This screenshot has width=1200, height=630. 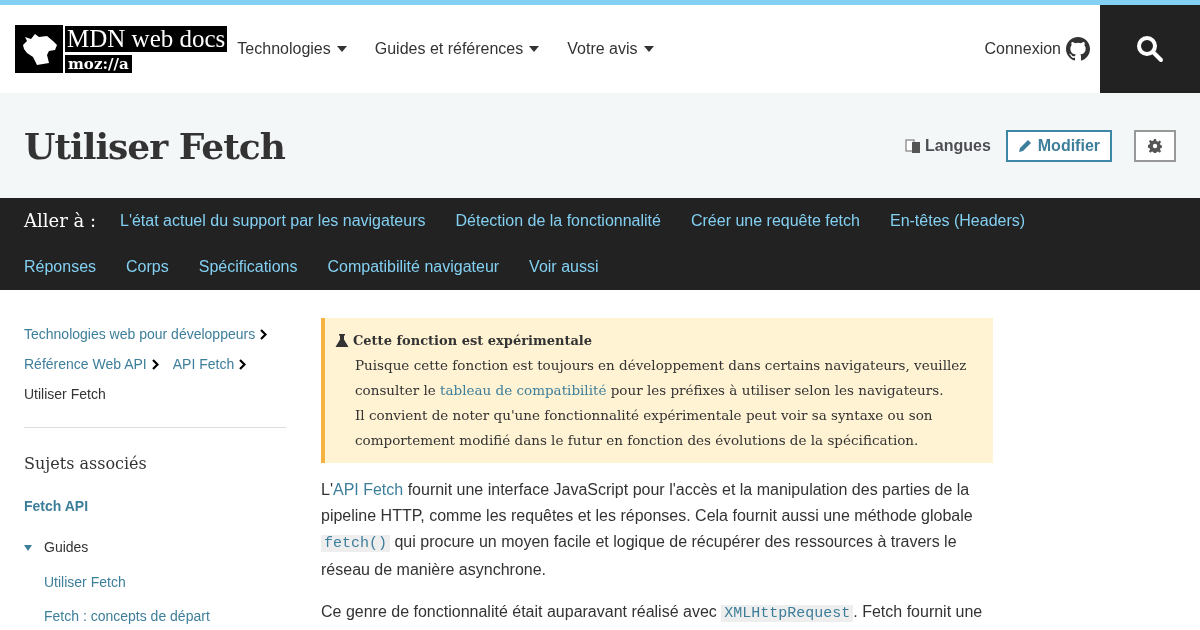 What do you see at coordinates (165, 582) in the screenshot?
I see `sidebar-link: Utiliser Fetch` at bounding box center [165, 582].